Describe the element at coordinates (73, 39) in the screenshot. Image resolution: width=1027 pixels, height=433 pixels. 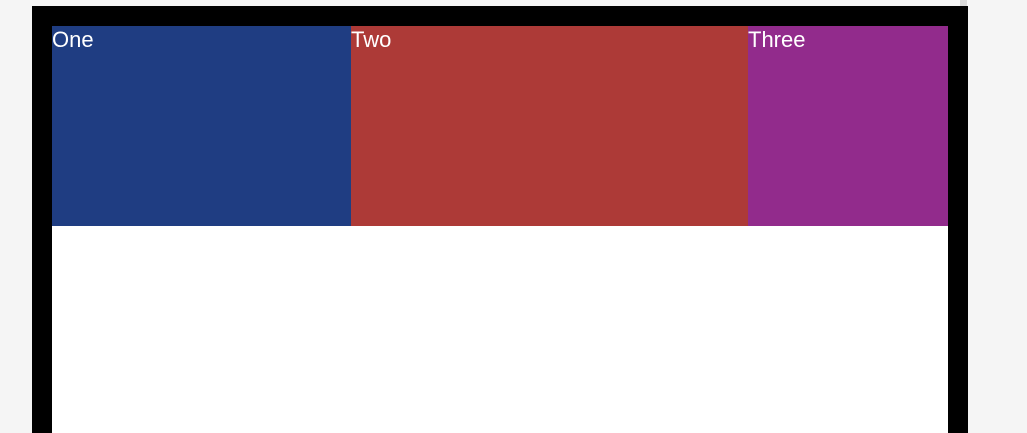
I see `box-one-label: One` at that location.